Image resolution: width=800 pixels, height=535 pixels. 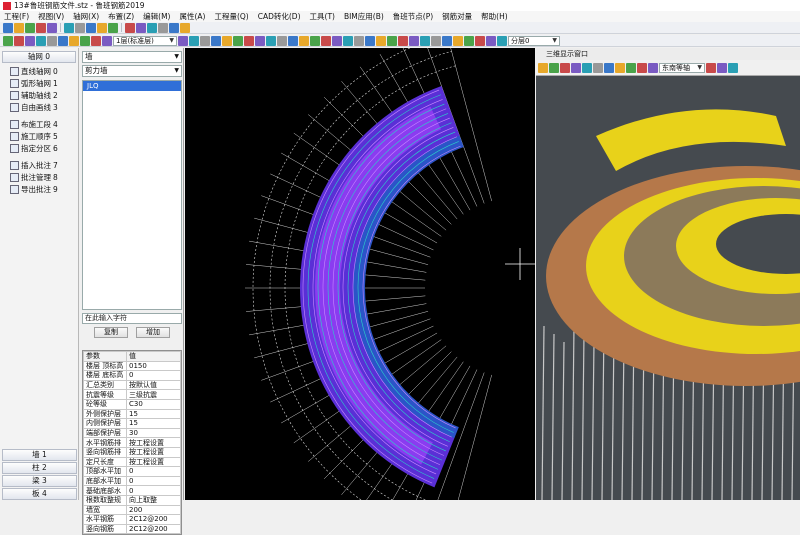 What do you see at coordinates (91, 27) in the screenshot?
I see `paste-icon` at bounding box center [91, 27].